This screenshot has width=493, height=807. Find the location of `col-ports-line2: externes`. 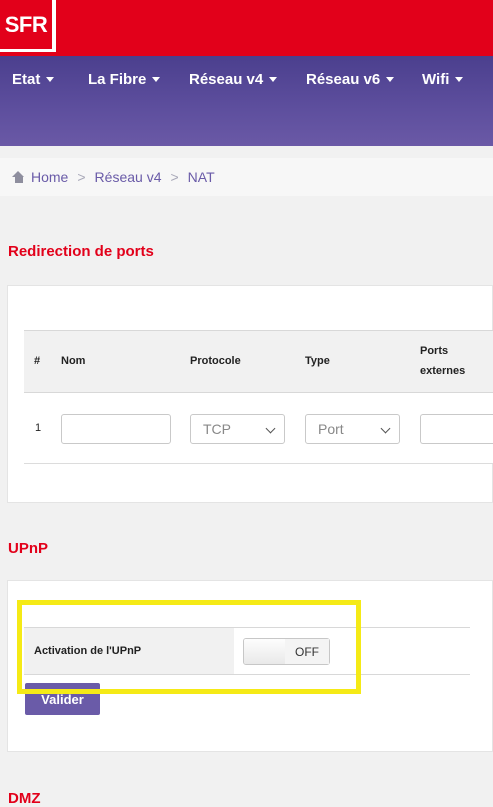

col-ports-line2: externes is located at coordinates (443, 371).